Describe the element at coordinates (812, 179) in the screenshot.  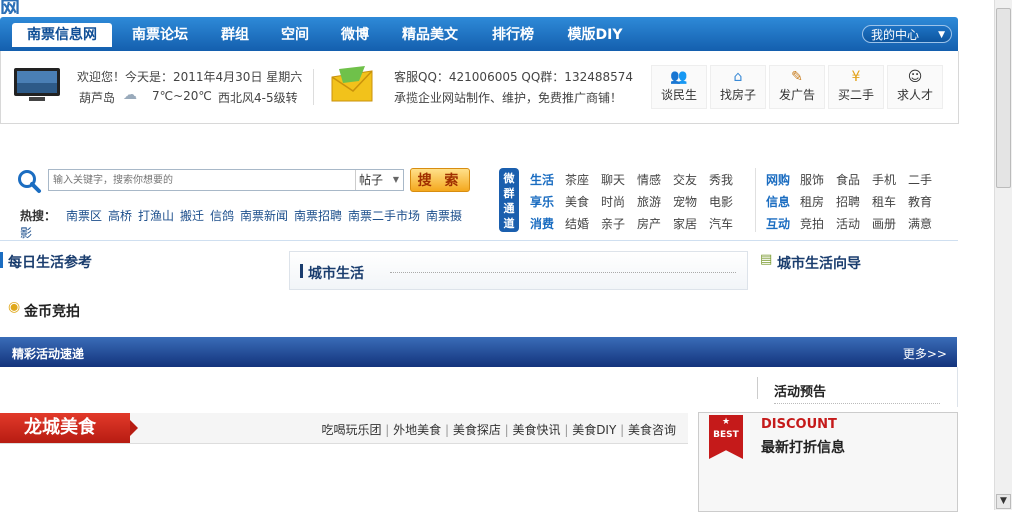
I see `channel-item: 服饰` at that location.